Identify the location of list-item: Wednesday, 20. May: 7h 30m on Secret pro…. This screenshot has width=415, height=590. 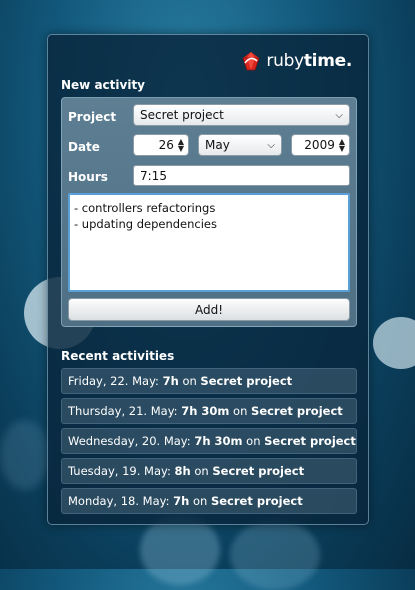
(209, 441).